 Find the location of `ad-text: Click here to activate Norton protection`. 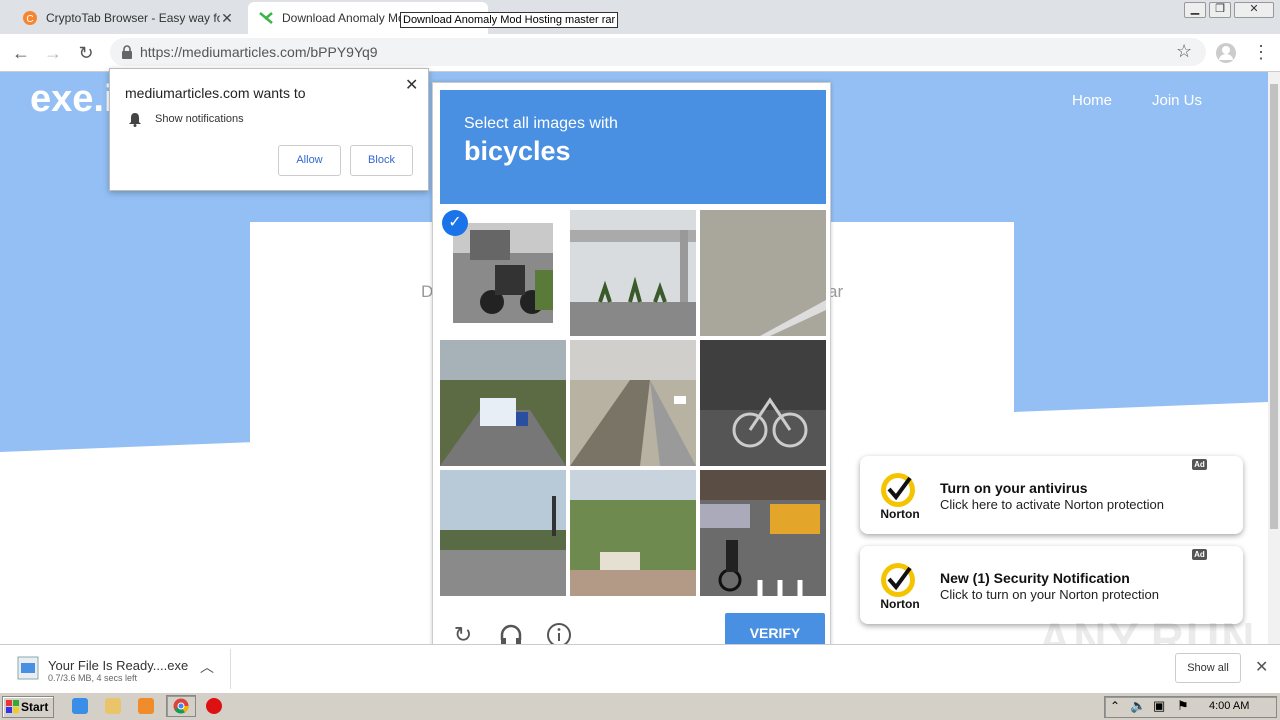

ad-text: Click here to activate Norton protection is located at coordinates (1052, 504).